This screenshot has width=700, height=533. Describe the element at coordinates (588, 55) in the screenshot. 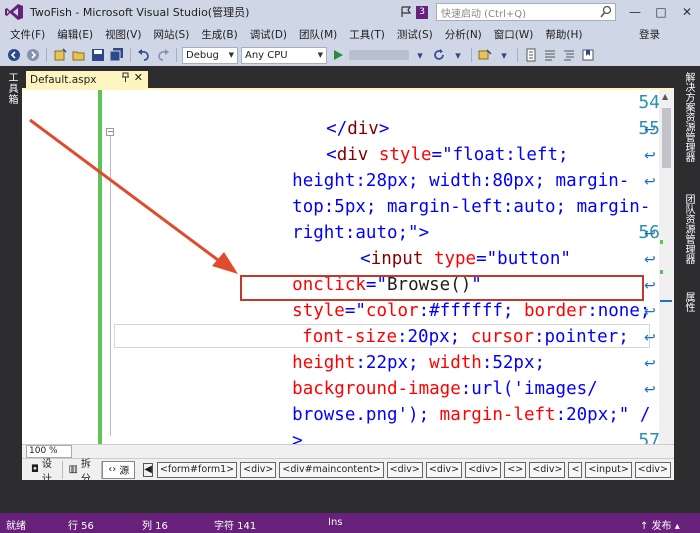

I see `bookmark-icon` at that location.